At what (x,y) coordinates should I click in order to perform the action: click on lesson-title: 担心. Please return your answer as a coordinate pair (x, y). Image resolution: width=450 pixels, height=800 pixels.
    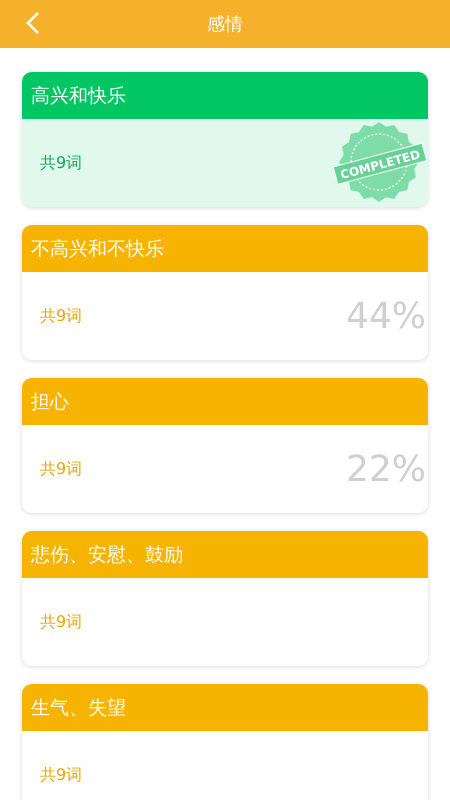
    Looking at the image, I should click on (50, 402).